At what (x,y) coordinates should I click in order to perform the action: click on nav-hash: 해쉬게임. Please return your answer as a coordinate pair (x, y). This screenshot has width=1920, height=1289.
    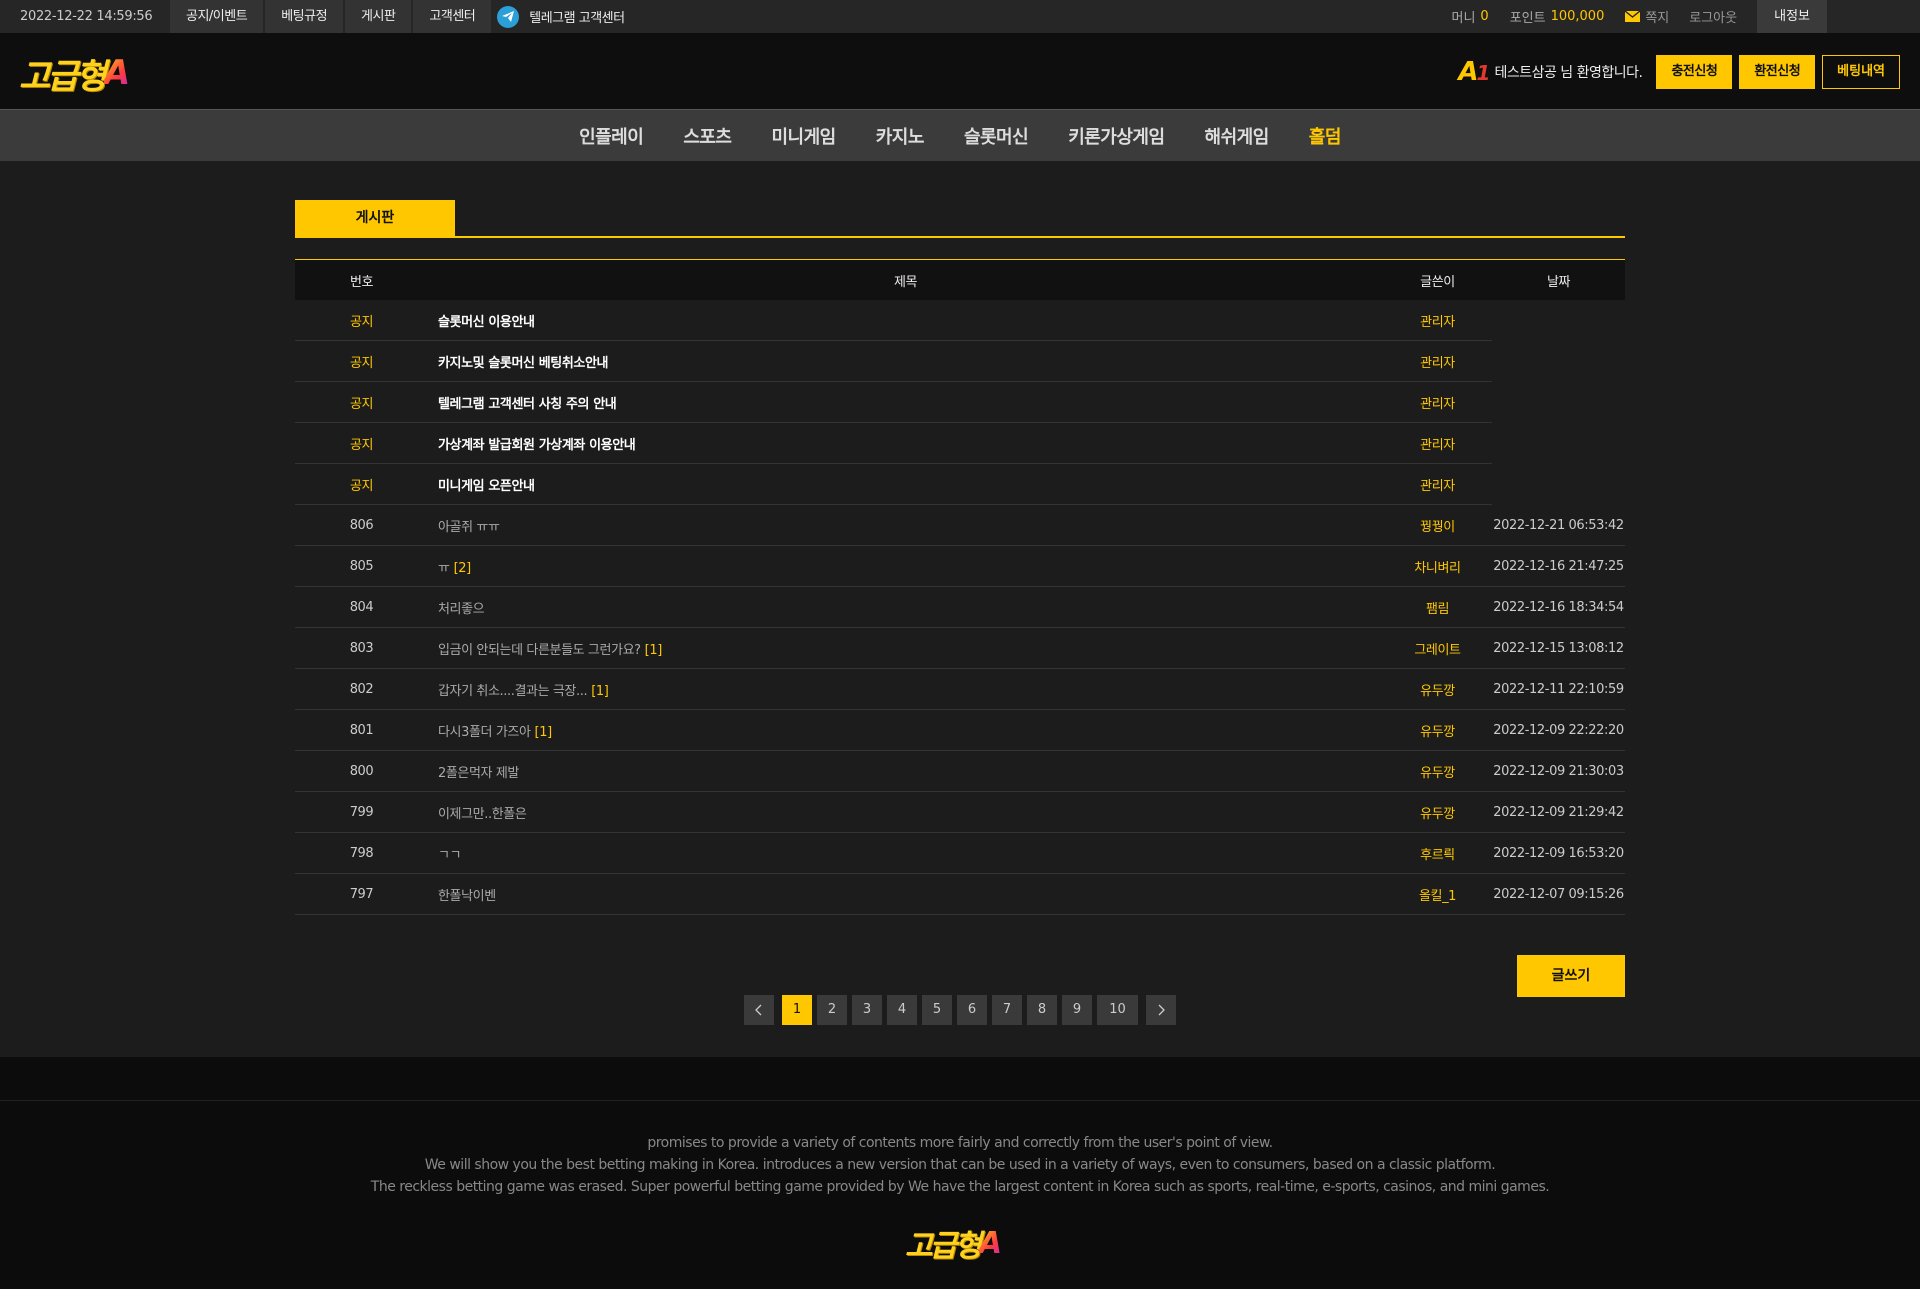
    Looking at the image, I should click on (1237, 136).